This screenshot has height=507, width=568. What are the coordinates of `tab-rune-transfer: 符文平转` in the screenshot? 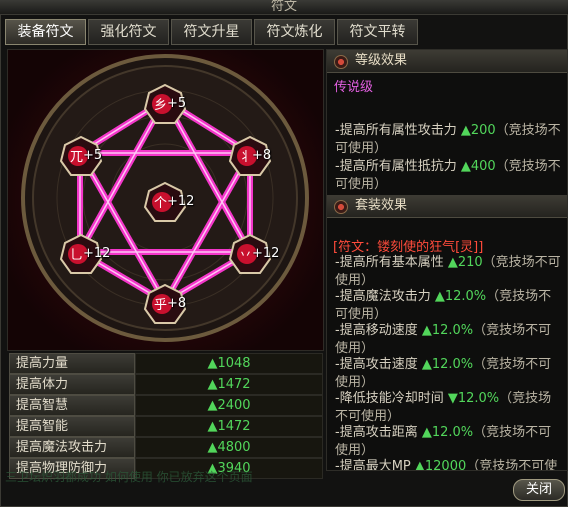 It's located at (377, 32).